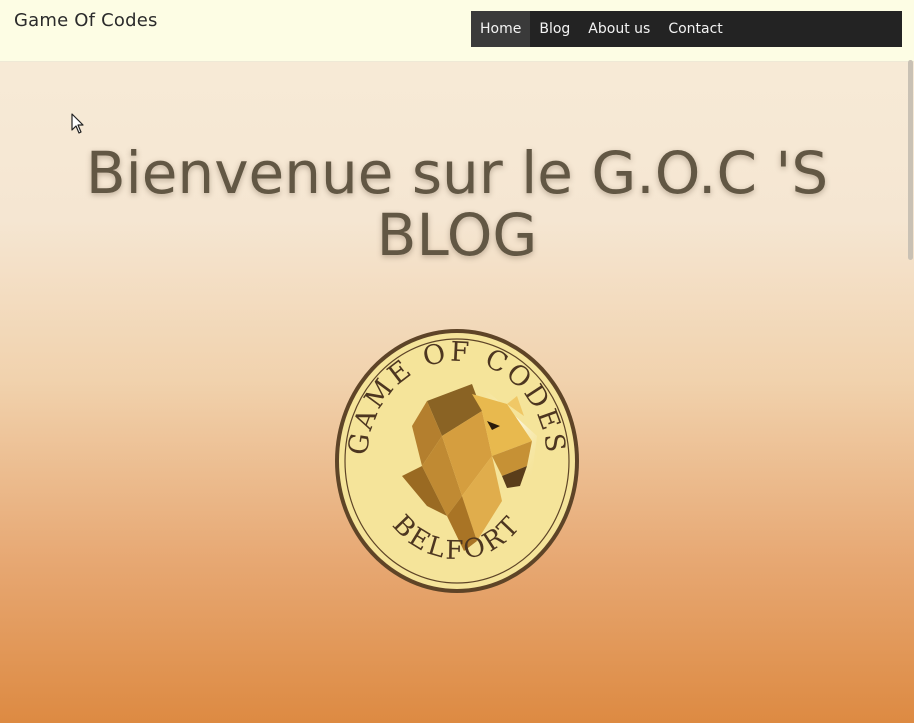  Describe the element at coordinates (619, 29) in the screenshot. I see `nav-about-us: About us` at that location.